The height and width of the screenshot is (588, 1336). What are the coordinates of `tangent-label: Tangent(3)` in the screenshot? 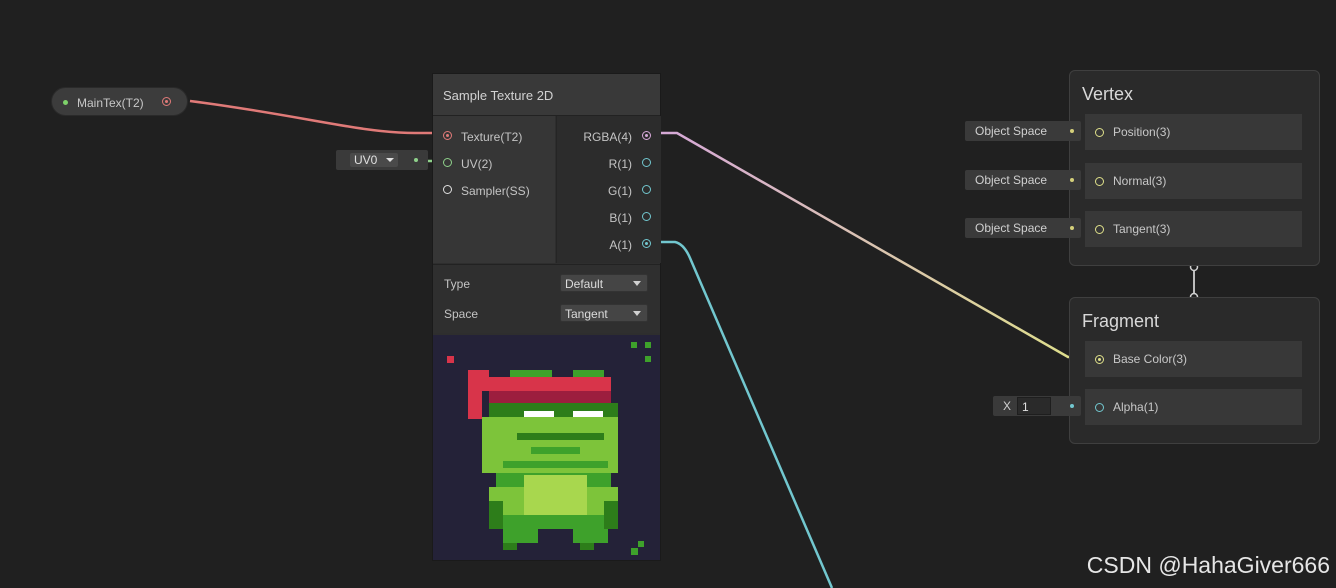 It's located at (1142, 229).